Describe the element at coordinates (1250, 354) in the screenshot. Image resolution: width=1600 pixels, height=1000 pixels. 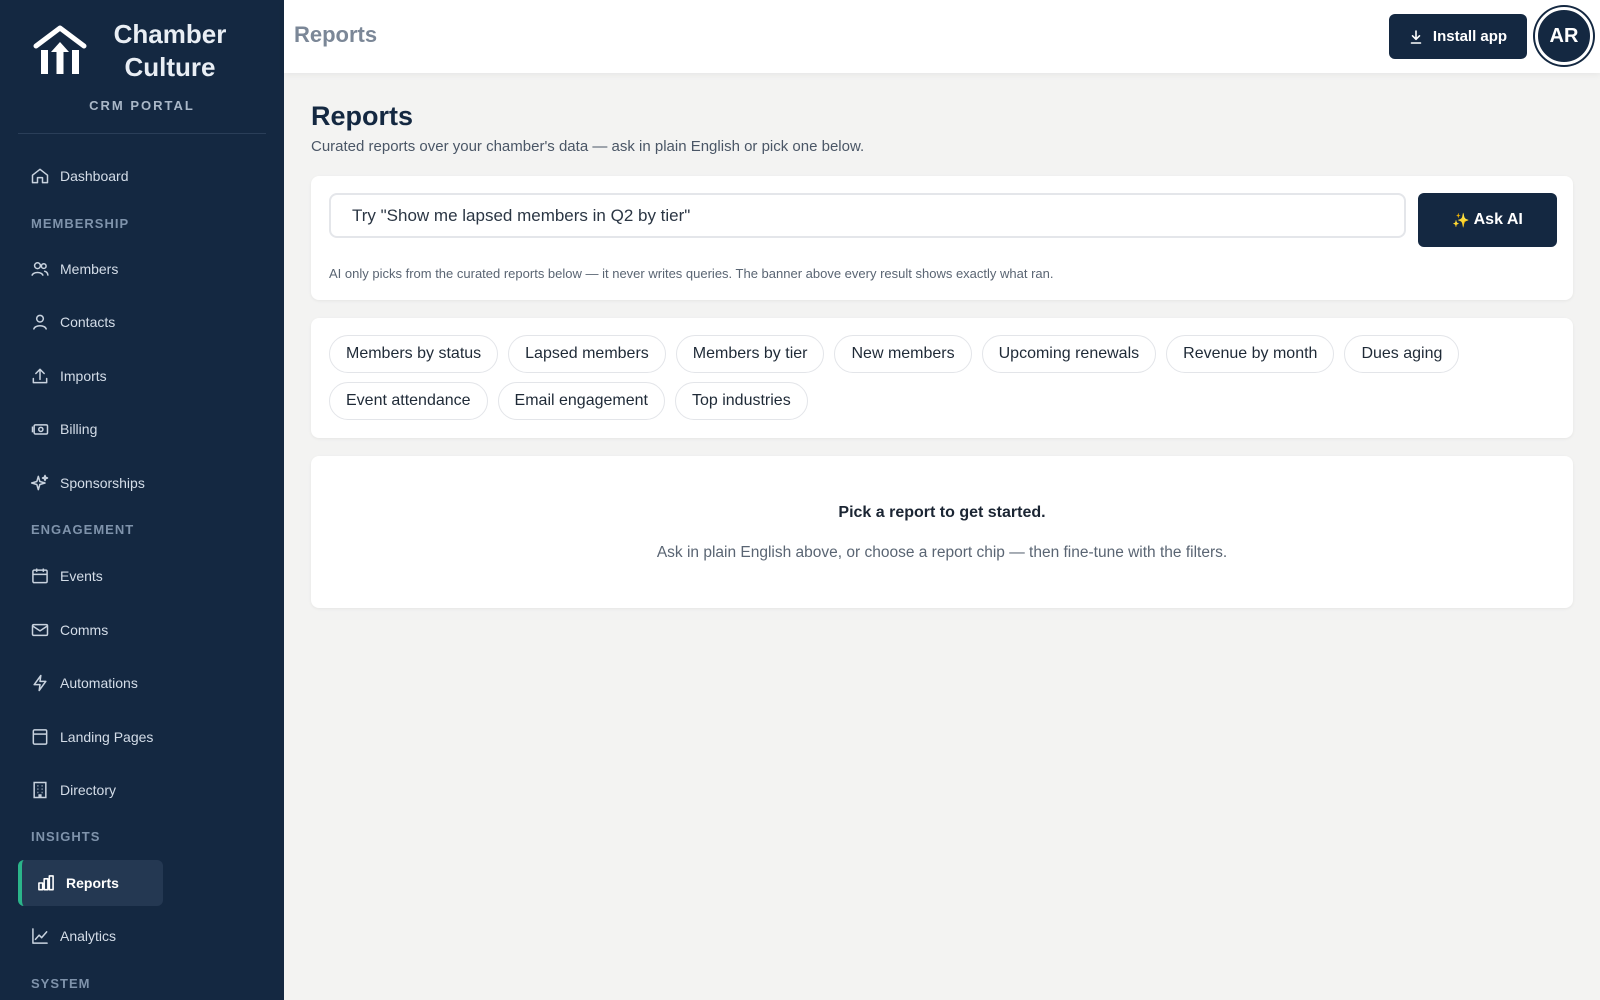
I see `report-chip-revenue-by-month: Revenue by month` at that location.